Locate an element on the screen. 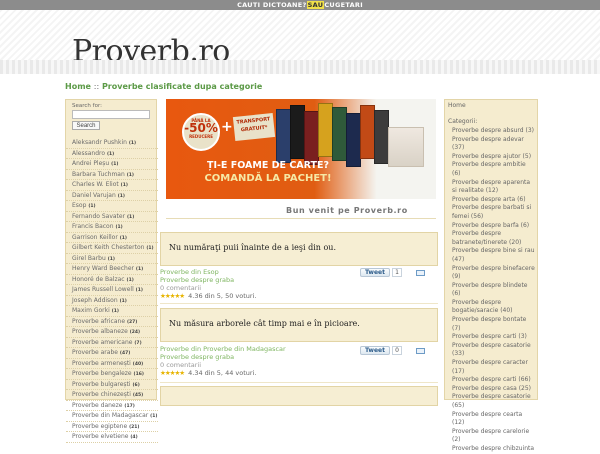  author-item: Maxim Gorki (1) is located at coordinates (112, 311).